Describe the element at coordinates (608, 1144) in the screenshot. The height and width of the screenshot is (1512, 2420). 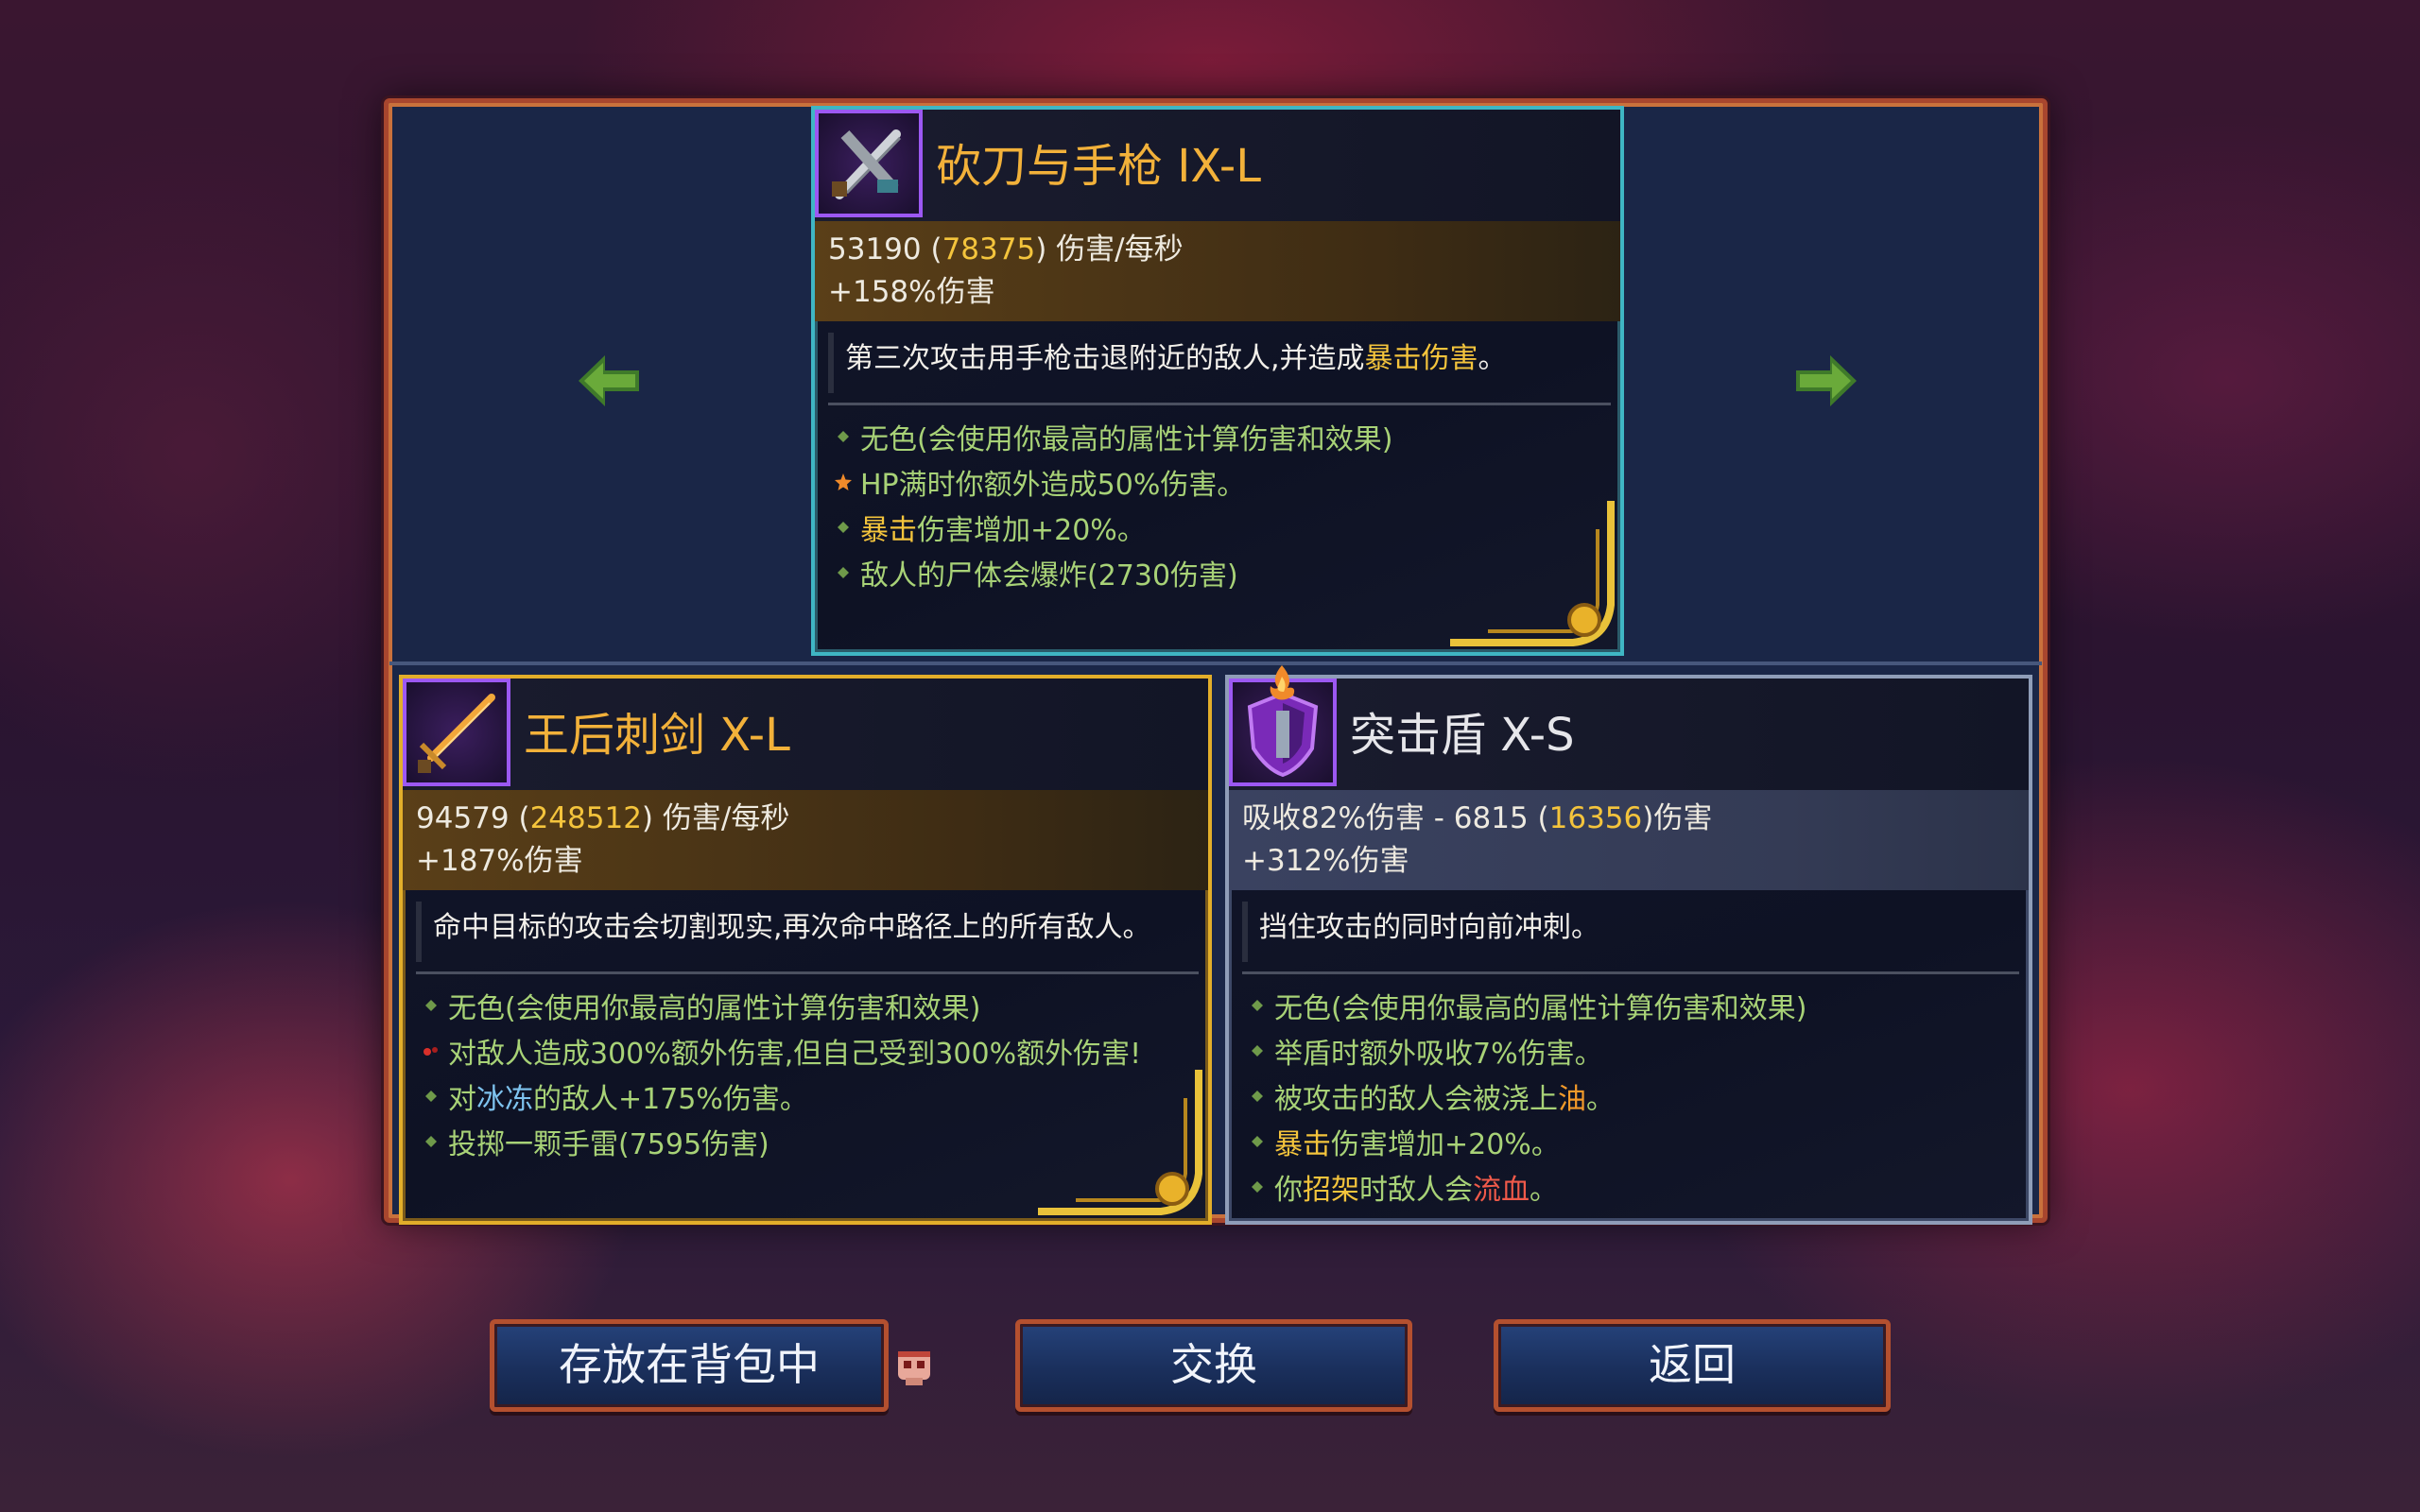
I see `affix-text: 投掷一颗手雷(7595伤害)` at that location.